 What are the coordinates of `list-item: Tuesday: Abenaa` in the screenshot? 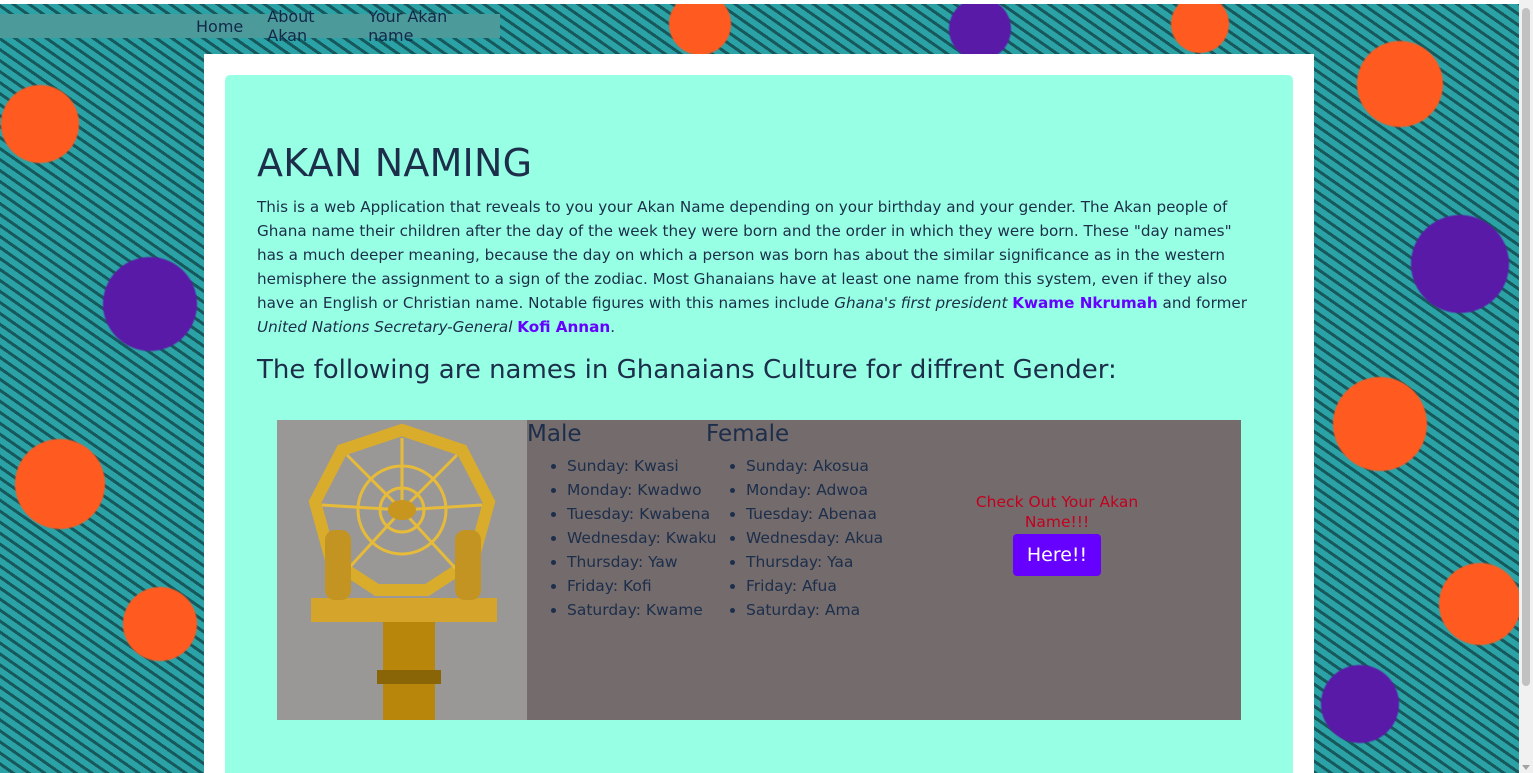 It's located at (814, 514).